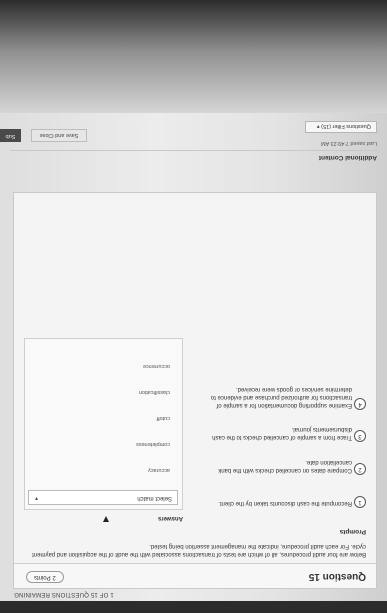 The height and width of the screenshot is (613, 387). I want to click on footer-divider, so click(193, 150).